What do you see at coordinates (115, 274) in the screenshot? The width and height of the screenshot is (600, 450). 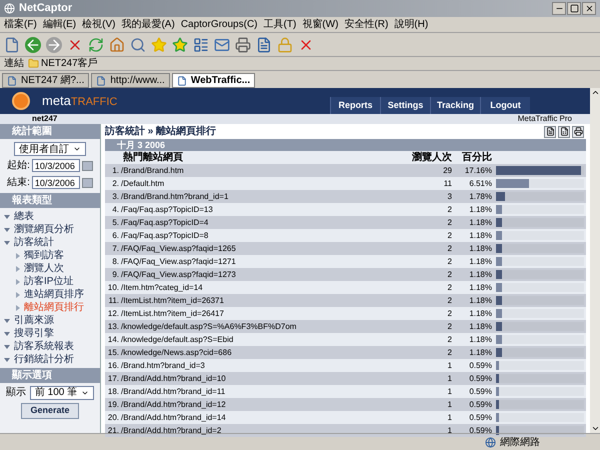 I see `rank-cell-text: 9.` at bounding box center [115, 274].